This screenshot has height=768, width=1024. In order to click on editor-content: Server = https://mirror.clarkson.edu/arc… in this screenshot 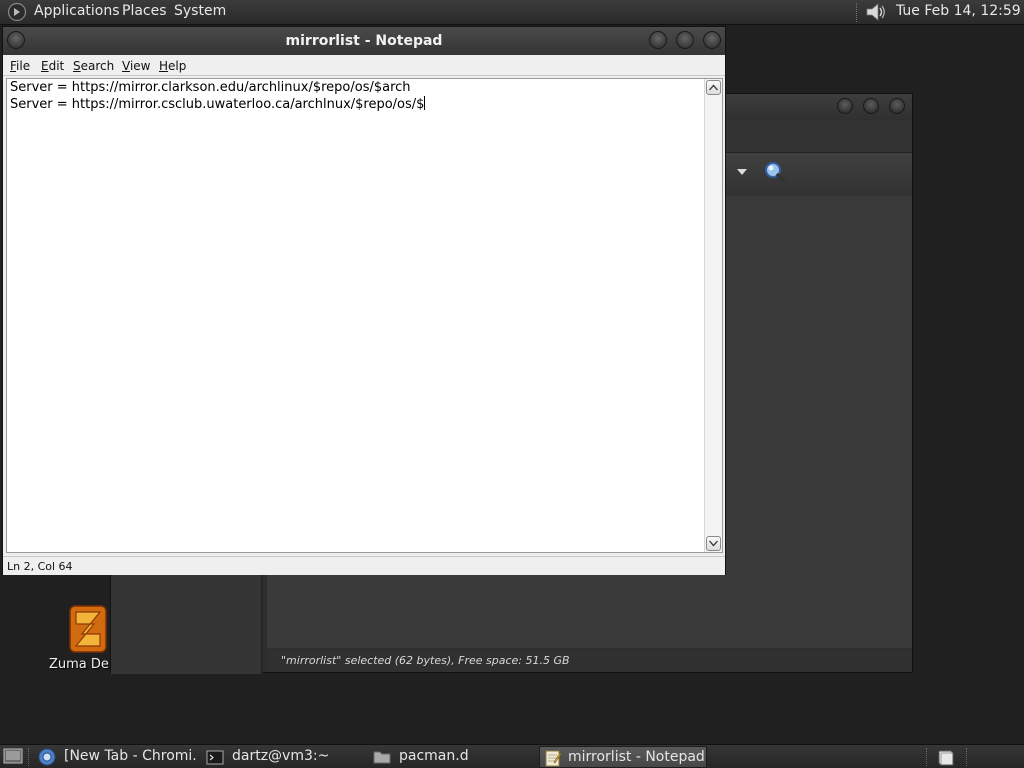, I will do `click(218, 96)`.